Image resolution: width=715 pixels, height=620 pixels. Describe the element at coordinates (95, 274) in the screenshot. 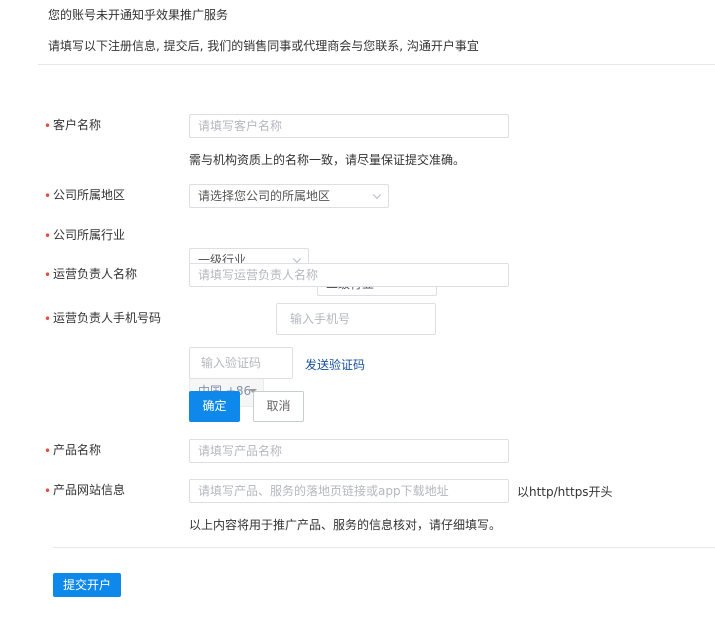

I see `operator-name-label: 运营负责人名称` at that location.